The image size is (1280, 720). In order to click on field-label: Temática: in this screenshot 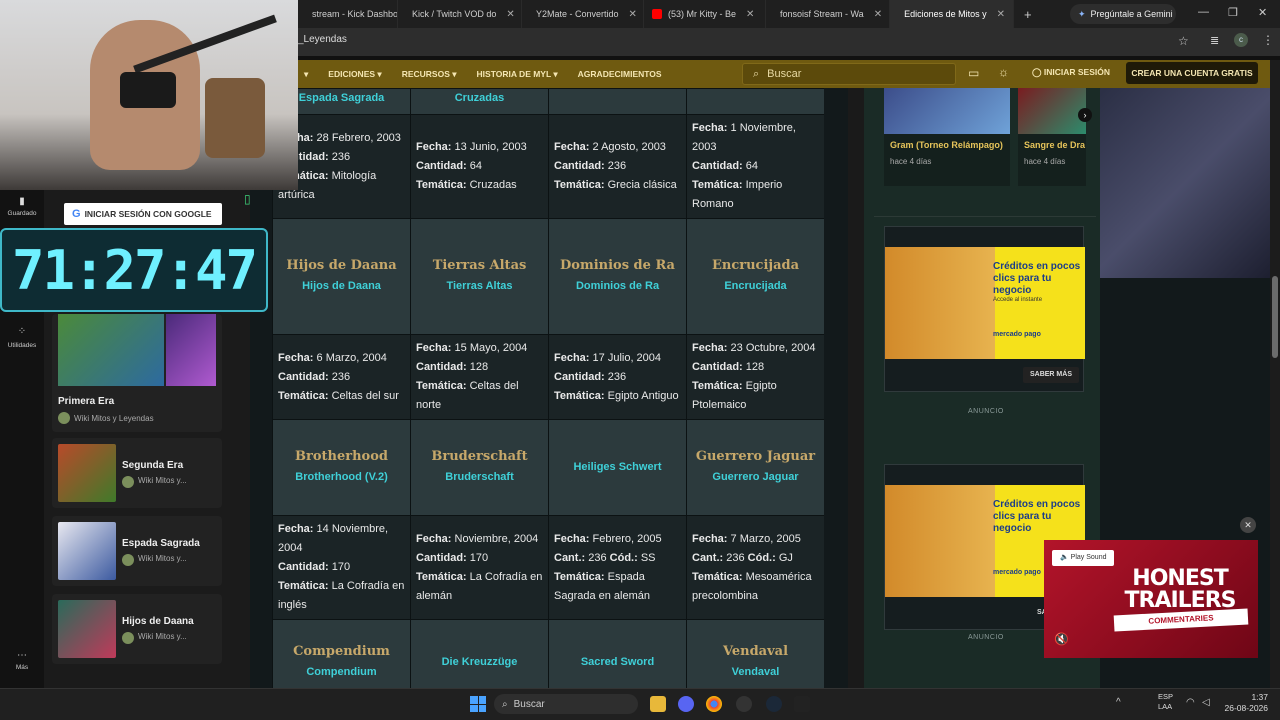, I will do `click(441, 386)`.